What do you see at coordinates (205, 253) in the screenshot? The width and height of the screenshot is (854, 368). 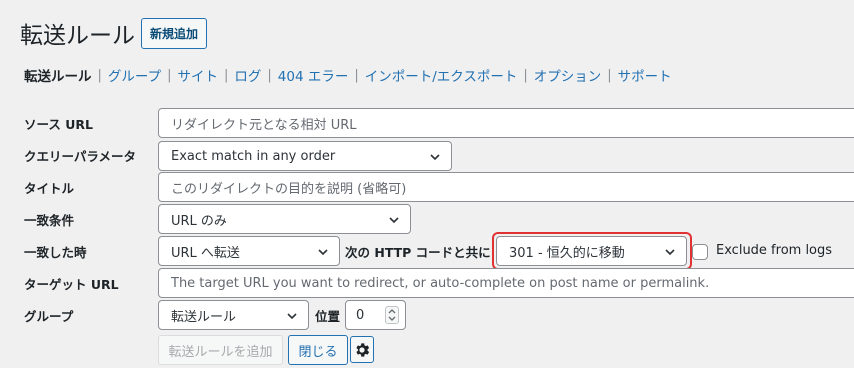 I see `action-value: URL へ転送` at bounding box center [205, 253].